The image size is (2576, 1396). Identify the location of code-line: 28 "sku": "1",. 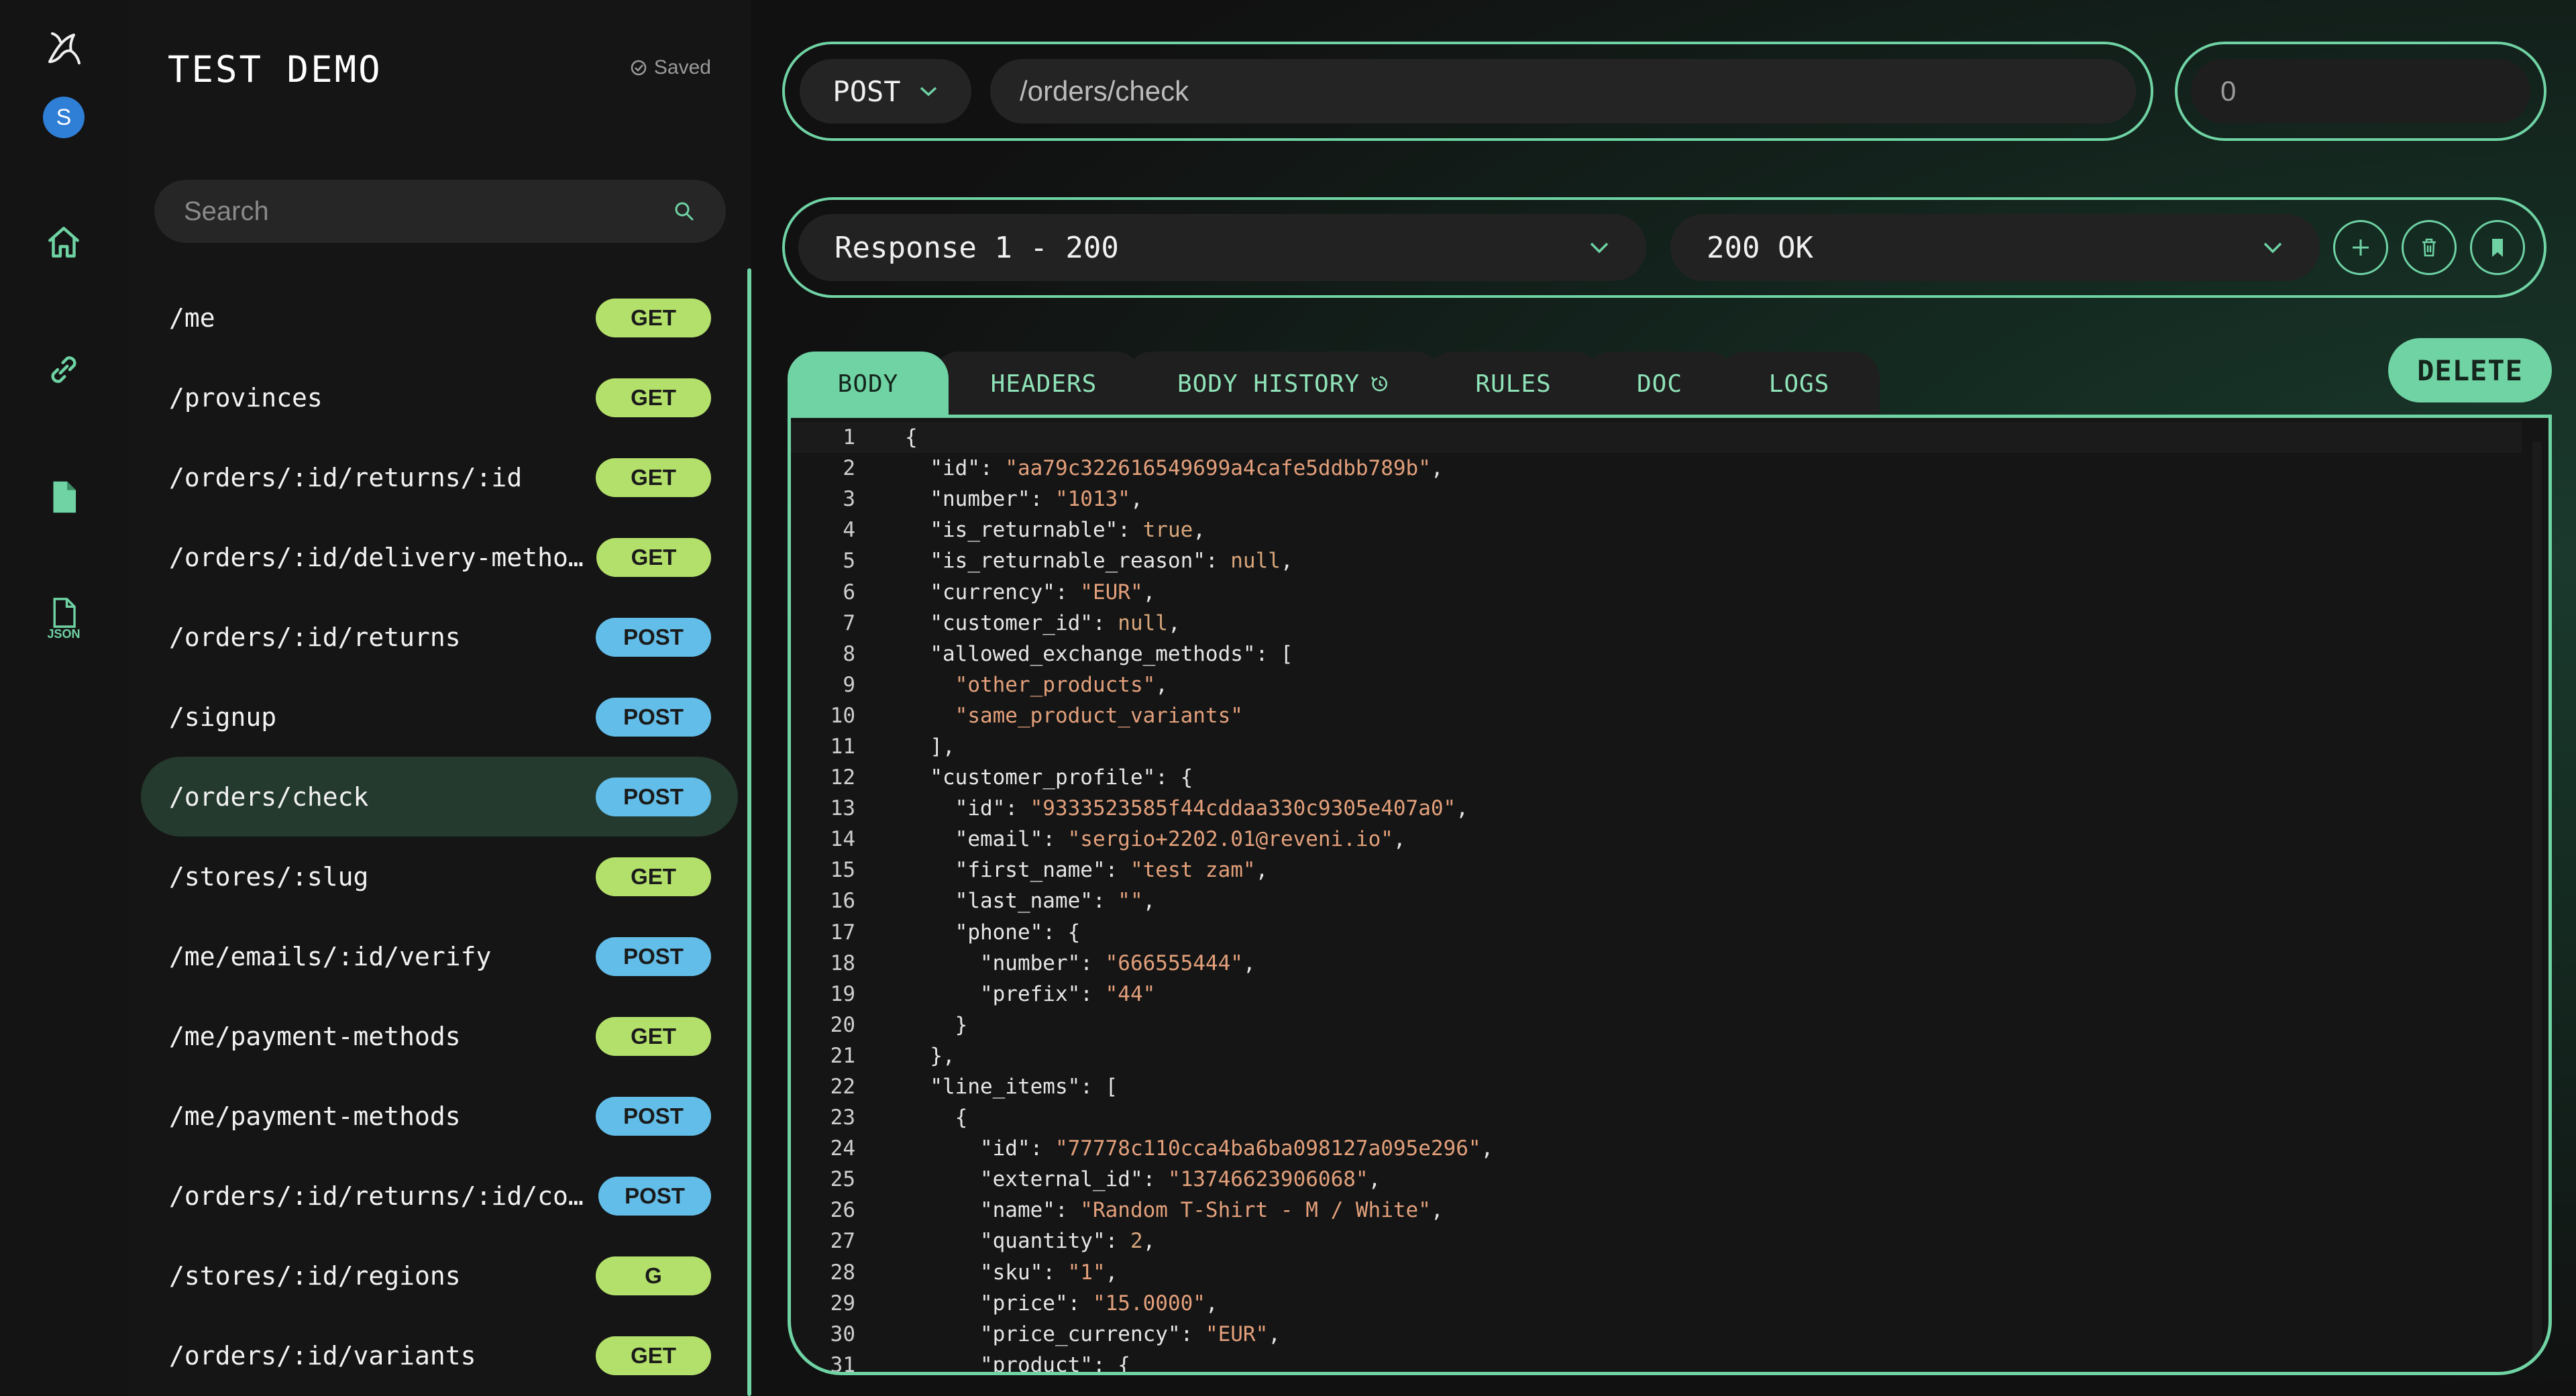
(1656, 1272).